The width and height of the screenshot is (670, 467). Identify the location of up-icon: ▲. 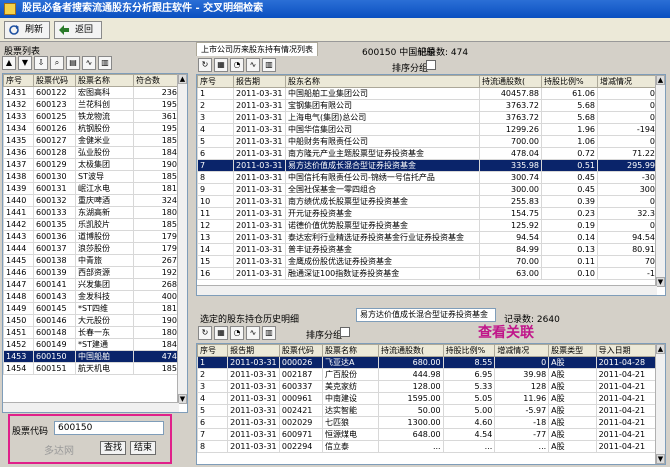
(9, 63).